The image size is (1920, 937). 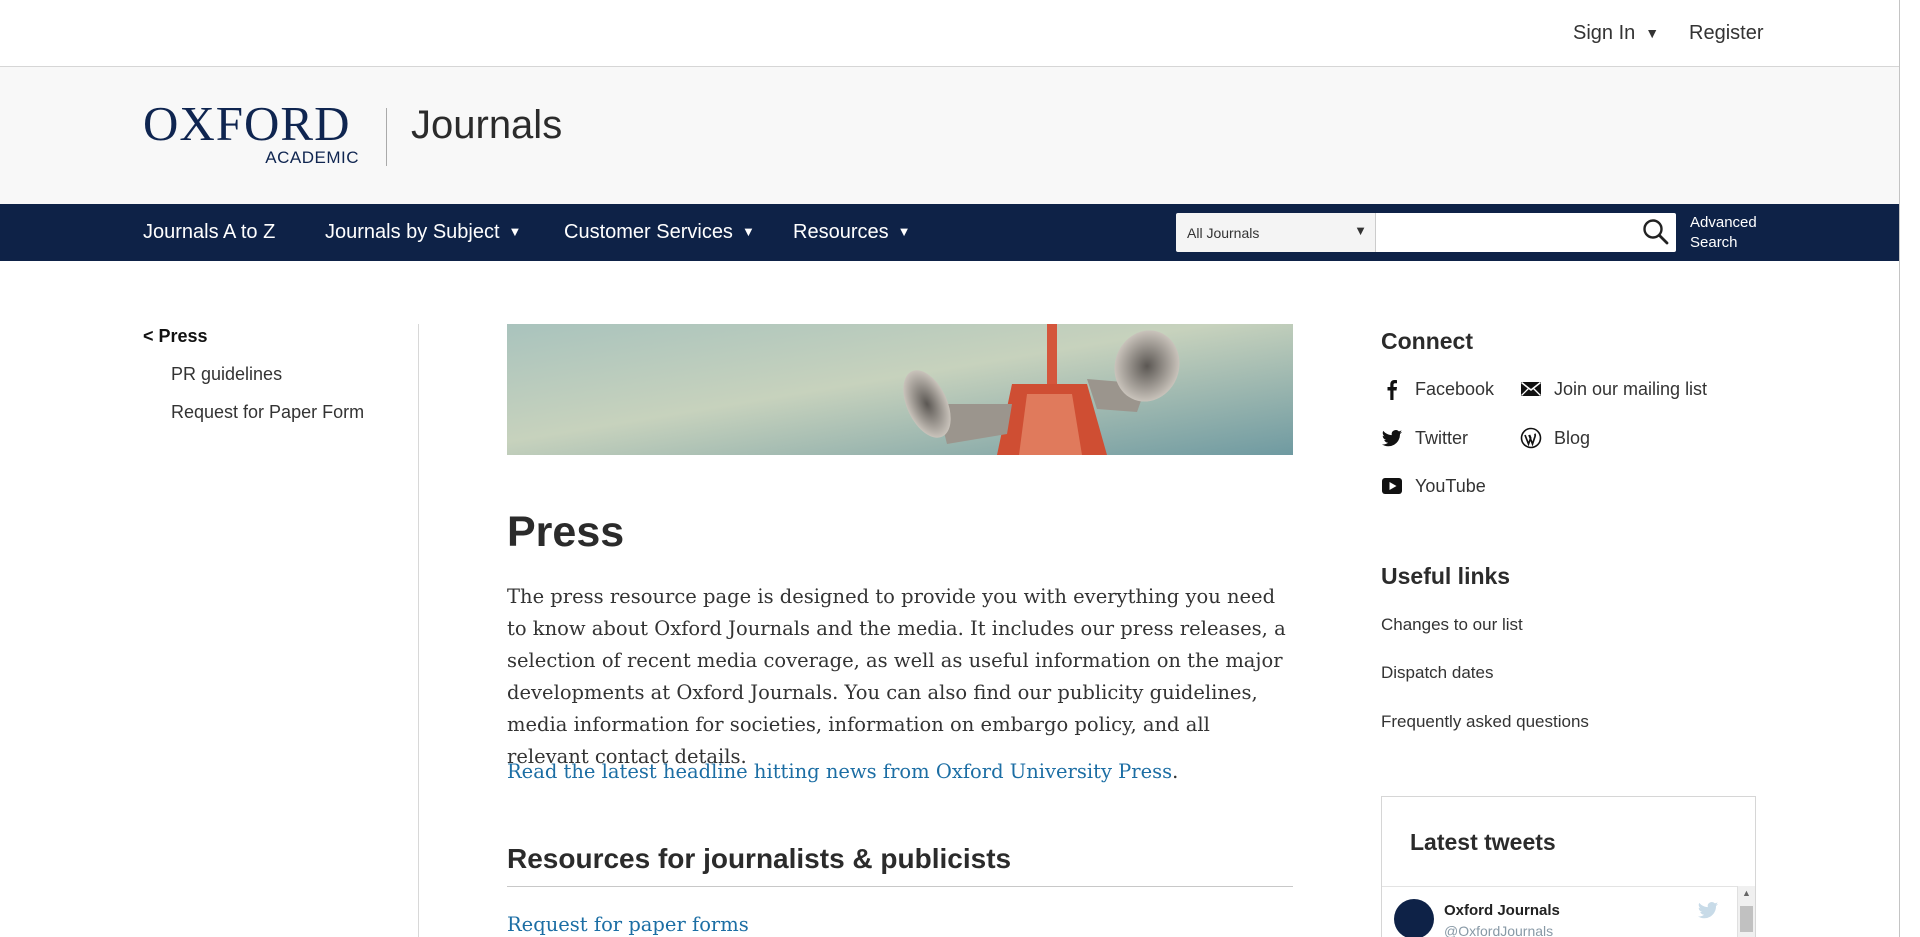 What do you see at coordinates (1526, 232) in the screenshot?
I see `search-input` at bounding box center [1526, 232].